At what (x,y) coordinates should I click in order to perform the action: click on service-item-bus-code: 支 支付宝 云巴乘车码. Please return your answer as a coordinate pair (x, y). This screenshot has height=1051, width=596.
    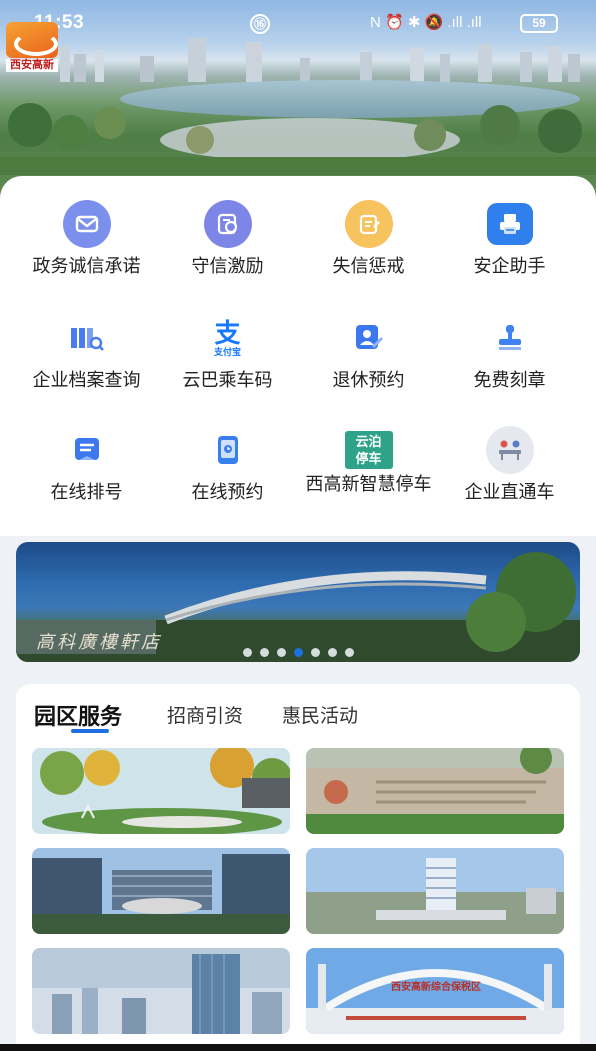
    Looking at the image, I should click on (227, 369).